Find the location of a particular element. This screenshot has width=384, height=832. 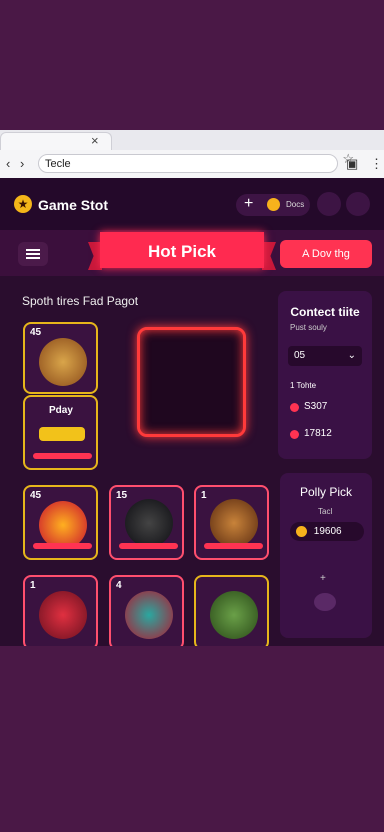

ribbon-tail-right is located at coordinates (269, 256).